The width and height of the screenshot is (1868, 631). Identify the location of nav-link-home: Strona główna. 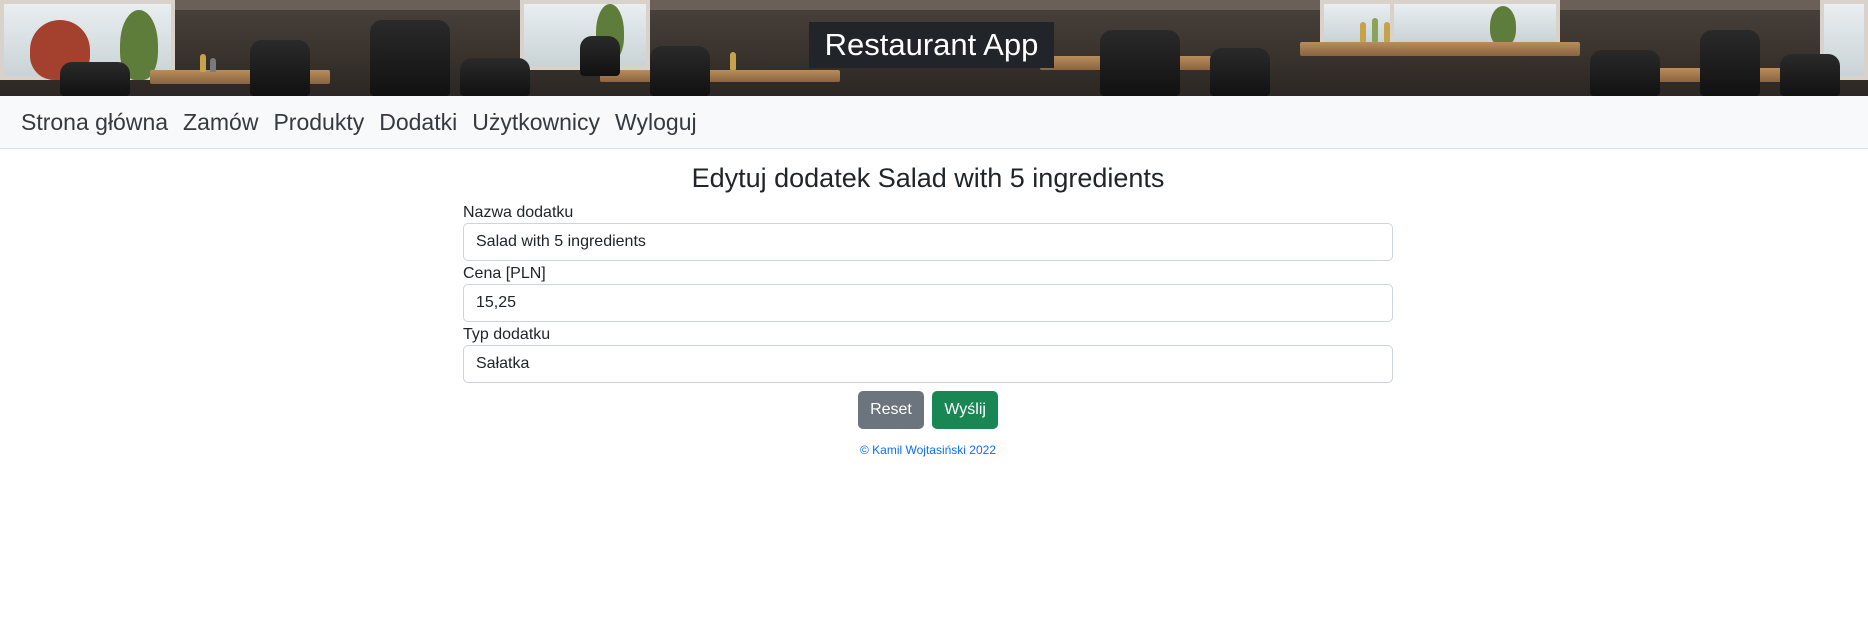
(94, 122).